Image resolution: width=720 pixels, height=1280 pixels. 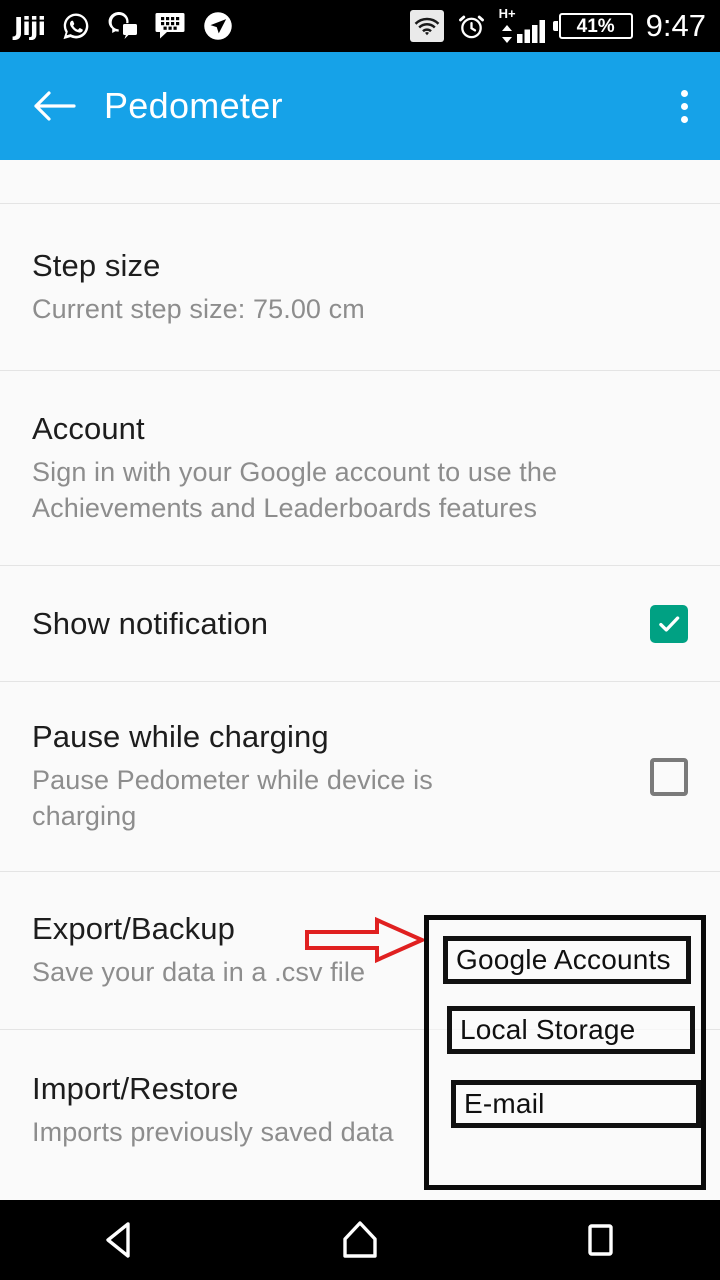 I want to click on row-subtitle: Pause Pedometer while device is charging, so click(x=232, y=798).